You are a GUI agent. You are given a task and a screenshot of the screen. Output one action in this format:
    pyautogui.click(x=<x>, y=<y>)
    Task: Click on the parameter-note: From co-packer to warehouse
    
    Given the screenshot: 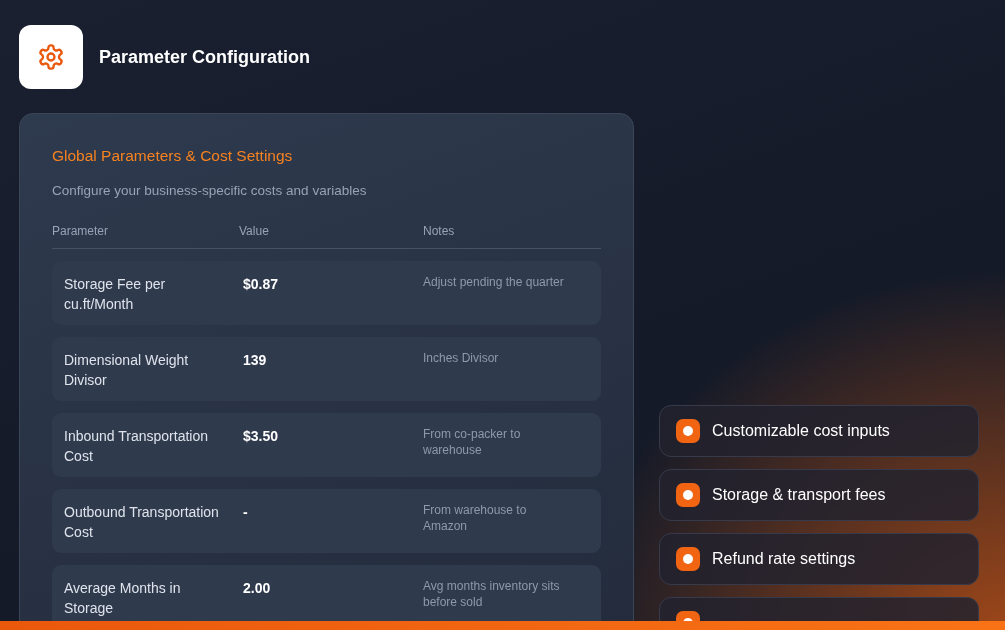 What is the action you would take?
    pyautogui.click(x=472, y=442)
    